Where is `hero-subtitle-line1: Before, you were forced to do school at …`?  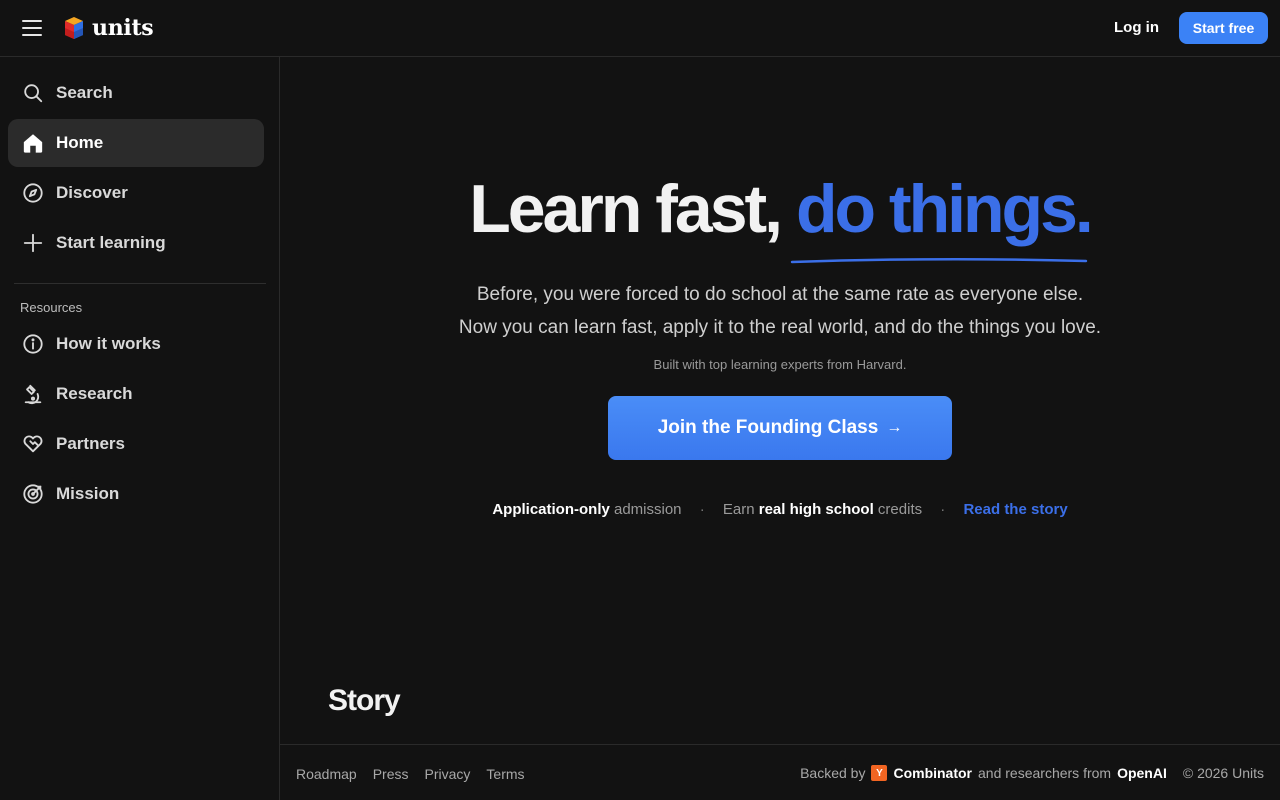 hero-subtitle-line1: Before, you were forced to do school at … is located at coordinates (780, 294).